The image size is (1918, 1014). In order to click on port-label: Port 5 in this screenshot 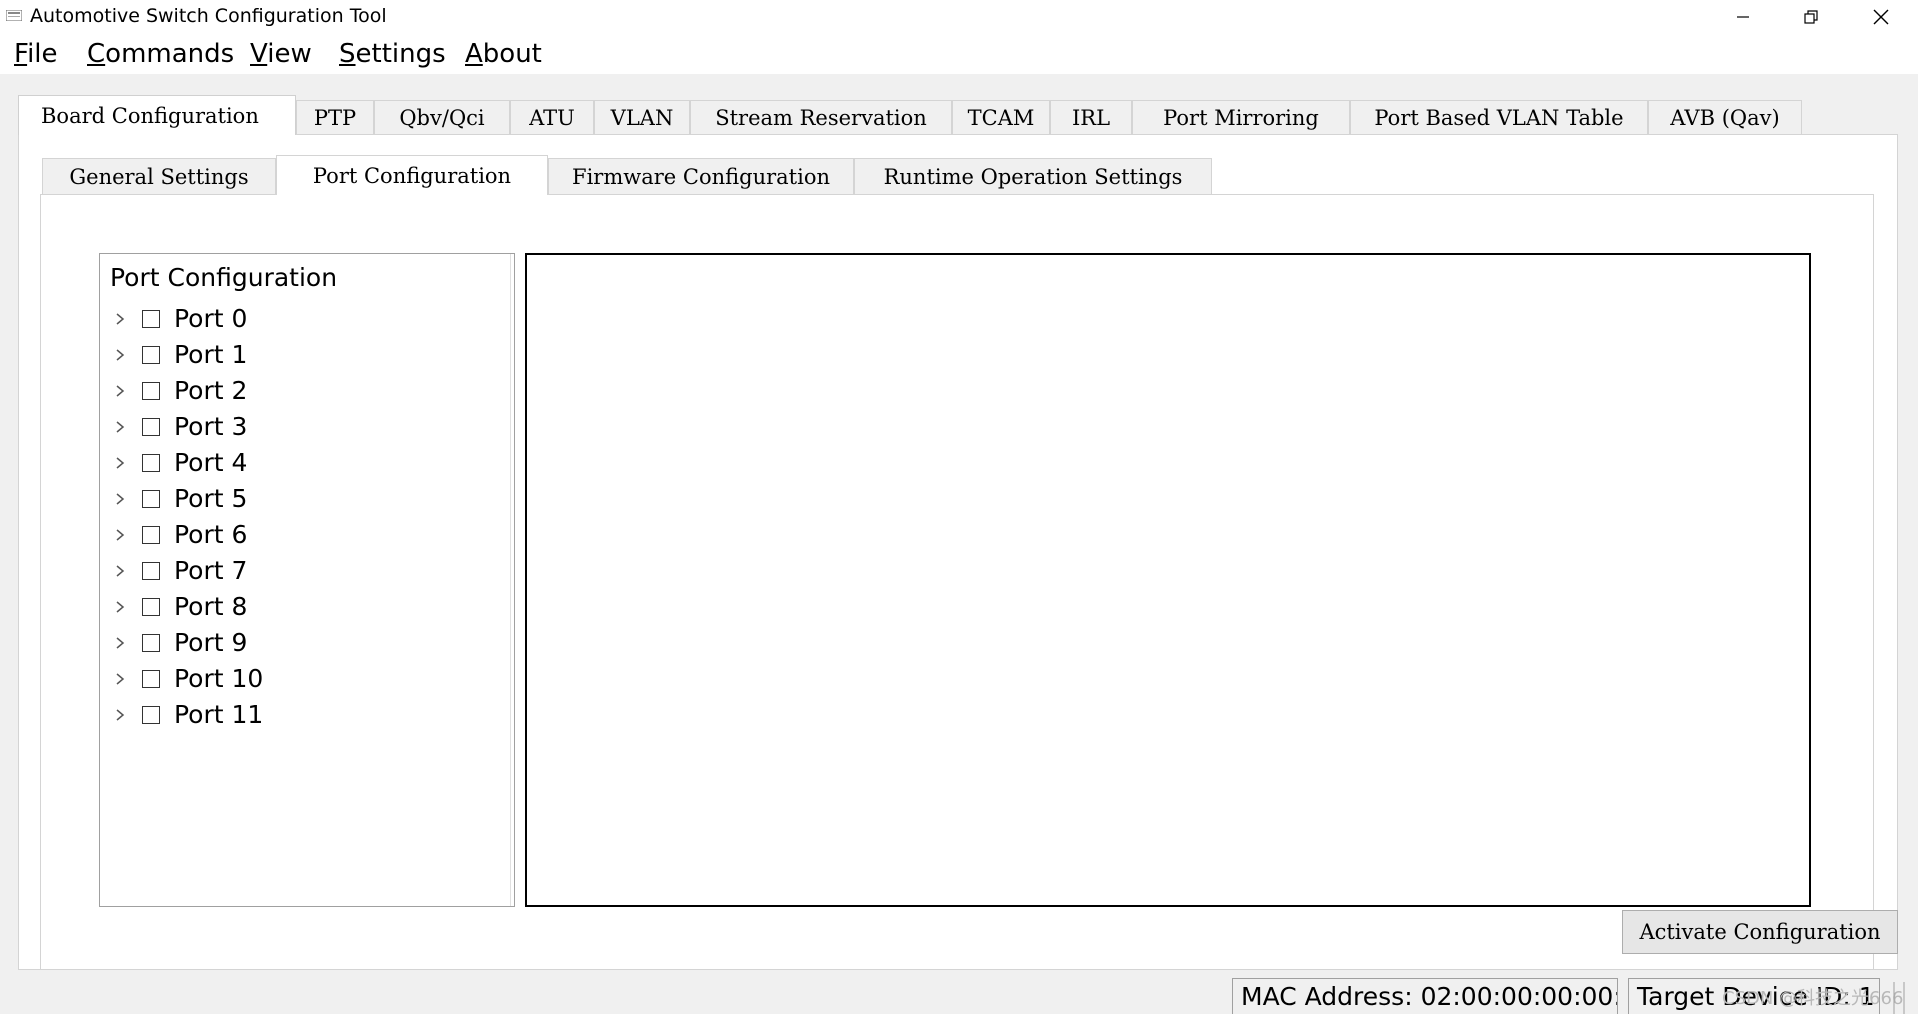, I will do `click(211, 498)`.